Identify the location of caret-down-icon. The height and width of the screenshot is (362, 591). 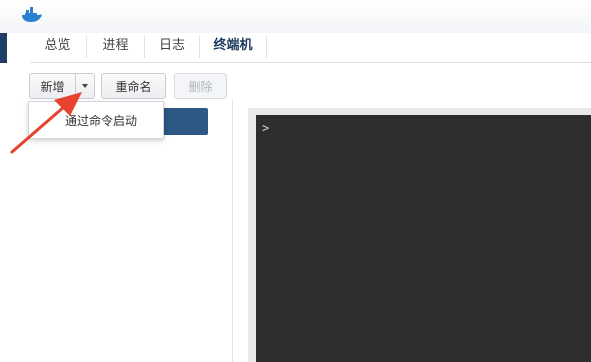
(85, 86).